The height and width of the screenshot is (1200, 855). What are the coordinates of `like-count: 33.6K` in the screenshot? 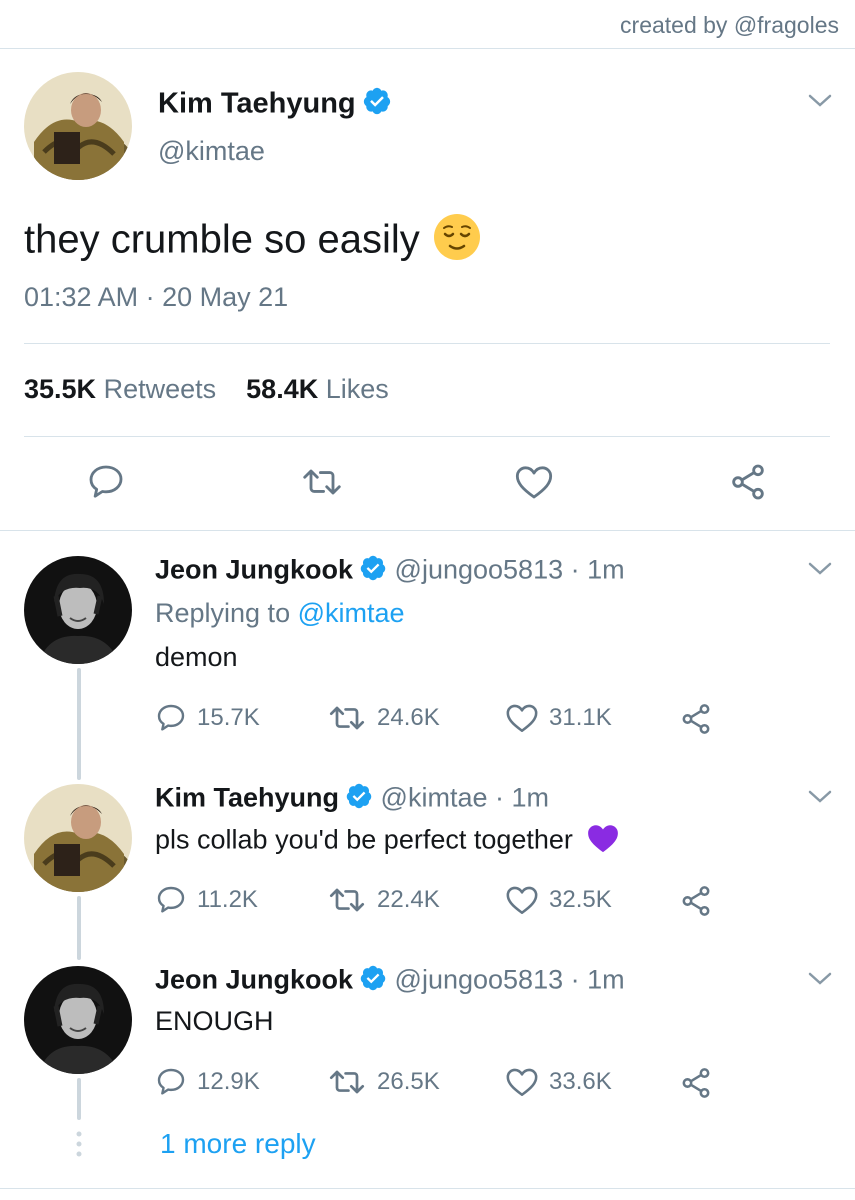 It's located at (580, 1081).